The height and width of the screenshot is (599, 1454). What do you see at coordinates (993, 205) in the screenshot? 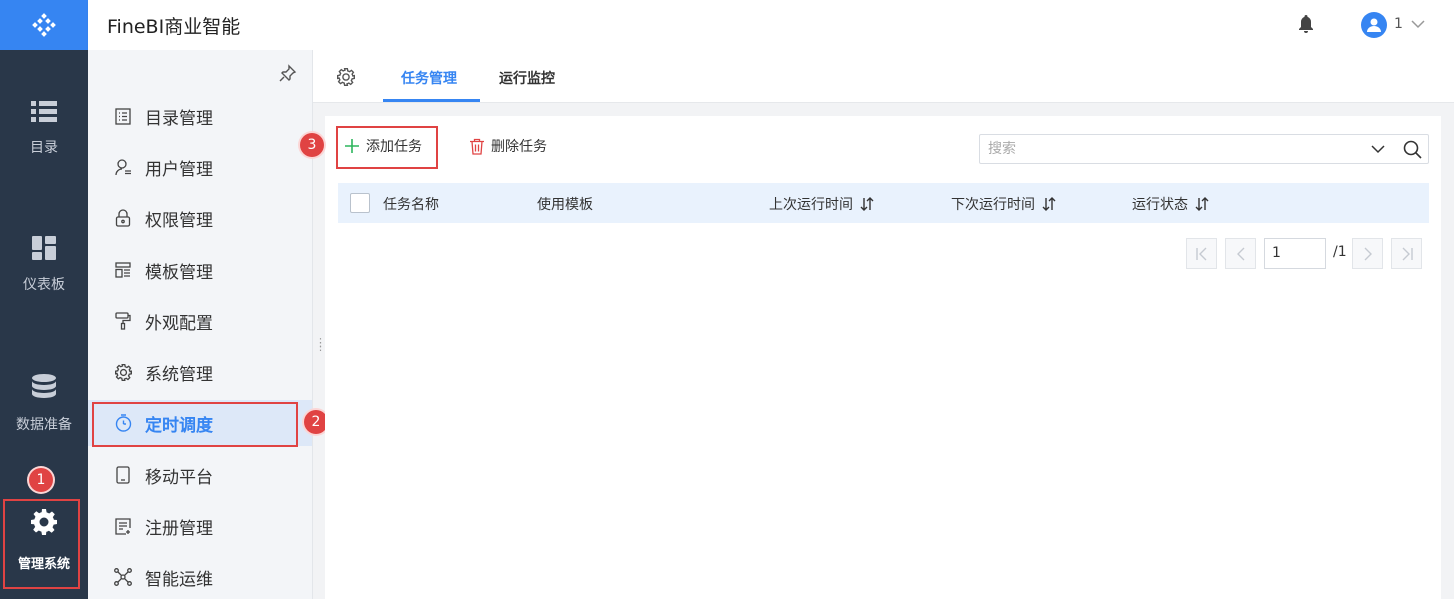
I see `column-label: 下次运行时间` at bounding box center [993, 205].